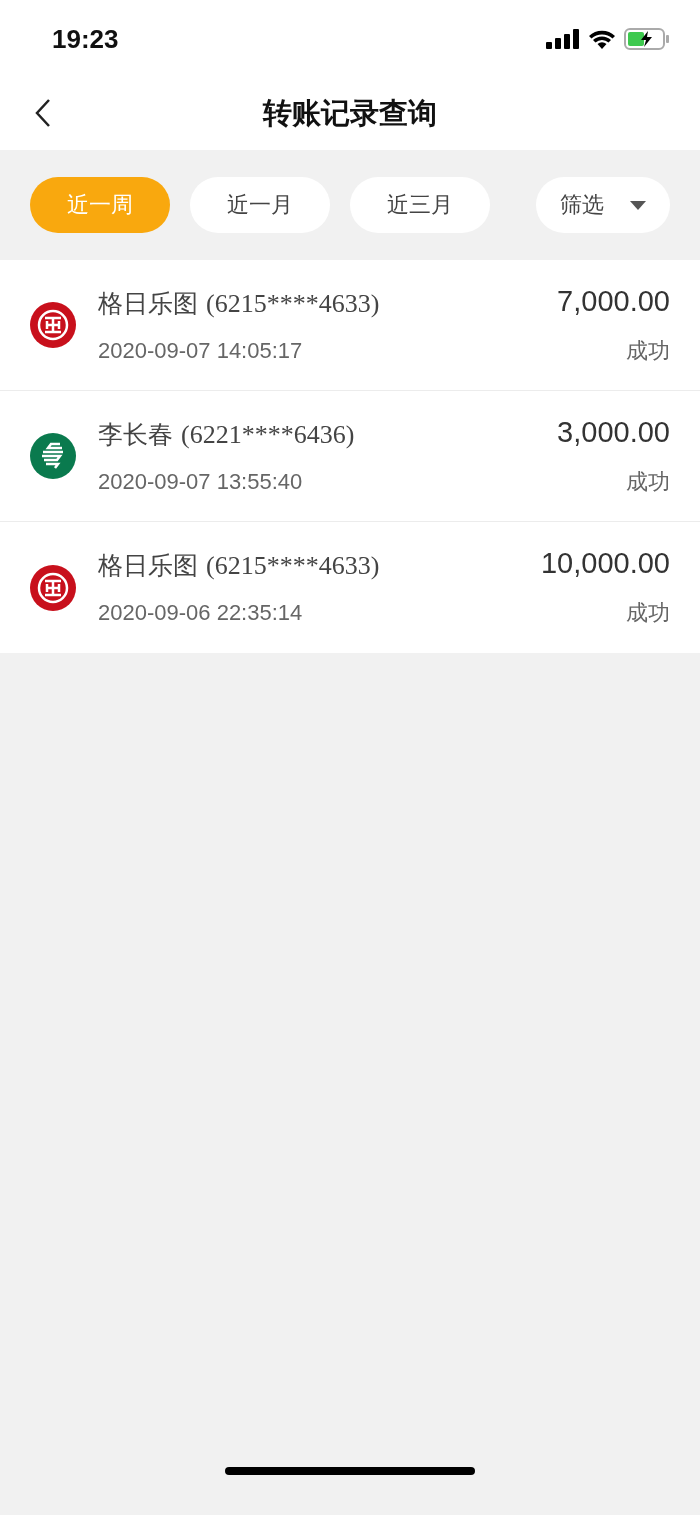  I want to click on period-tab: 近三月, so click(420, 205).